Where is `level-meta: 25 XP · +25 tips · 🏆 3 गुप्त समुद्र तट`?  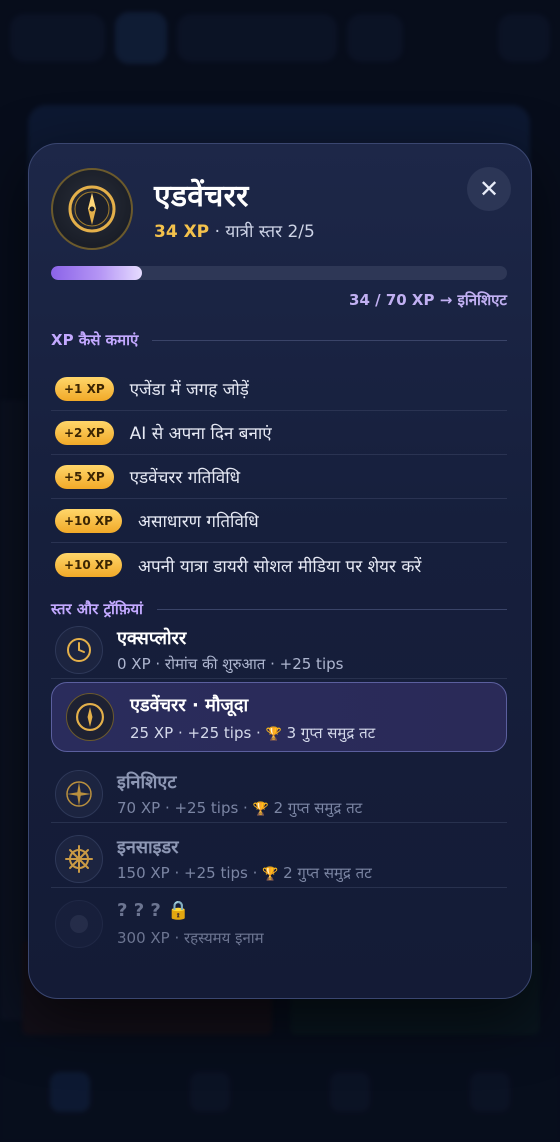 level-meta: 25 XP · +25 tips · 🏆 3 गुप्त समुद्र तट is located at coordinates (252, 733).